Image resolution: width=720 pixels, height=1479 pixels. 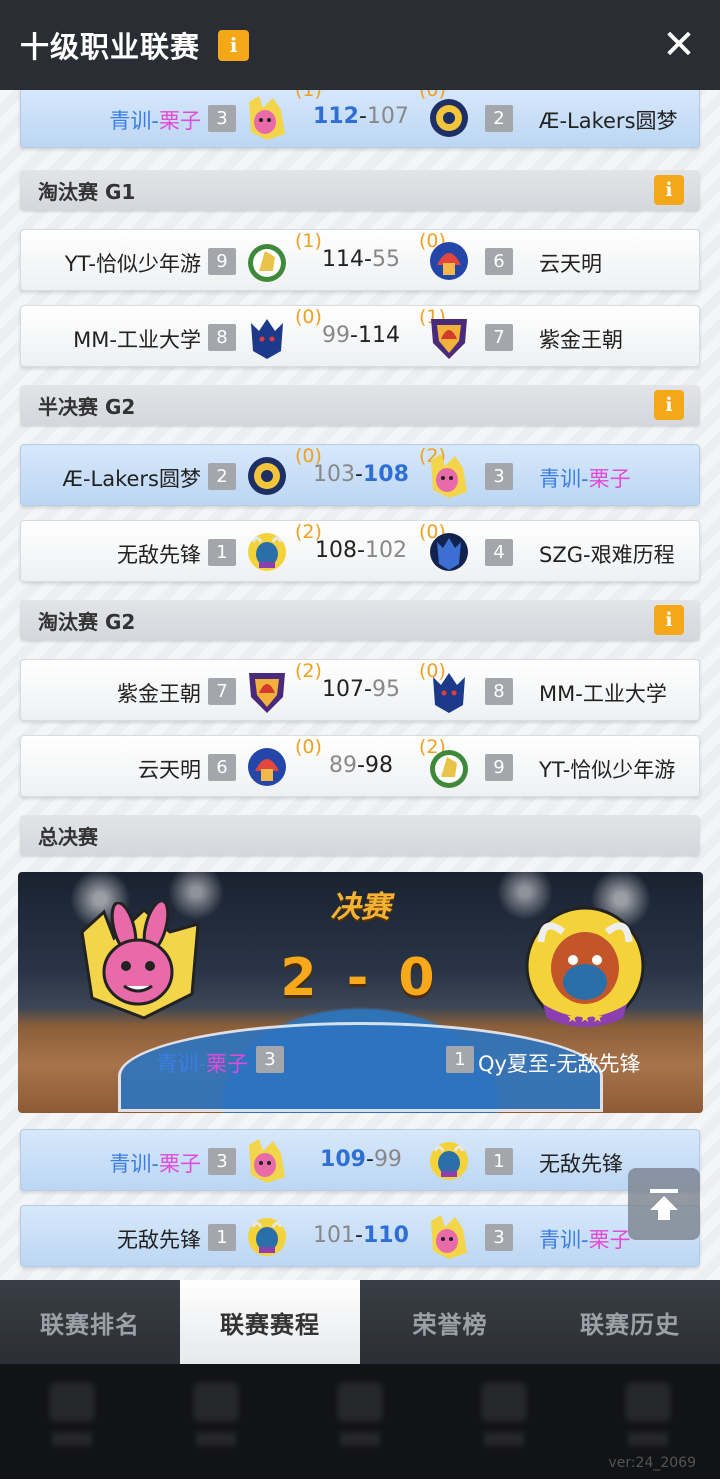 I want to click on match-score: 107-95, so click(x=361, y=689).